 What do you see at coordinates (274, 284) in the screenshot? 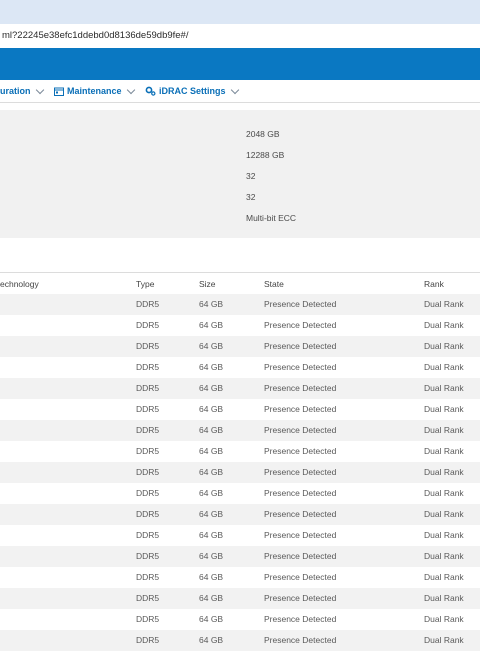
I see `column-header-state: State` at bounding box center [274, 284].